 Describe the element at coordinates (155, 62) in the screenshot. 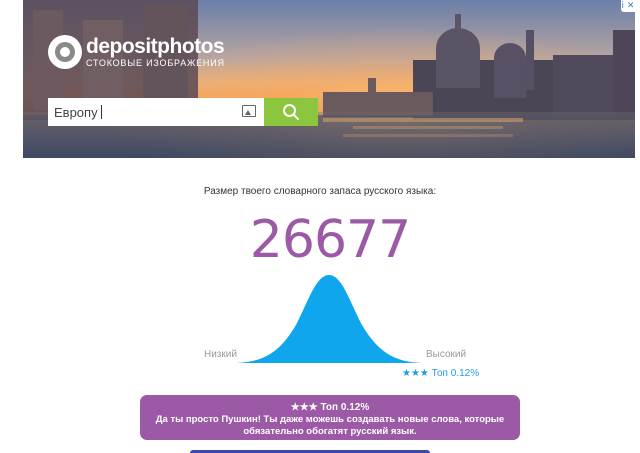

I see `logo-tagline: СТОКОВЫЕ ИЗОБРАЖЕНИЯ` at that location.